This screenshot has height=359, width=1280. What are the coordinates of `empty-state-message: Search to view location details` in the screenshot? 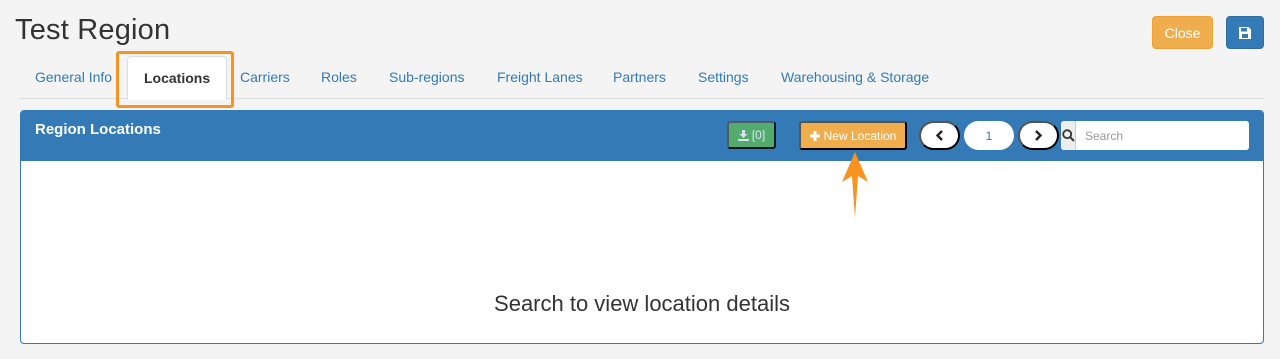 It's located at (642, 303).